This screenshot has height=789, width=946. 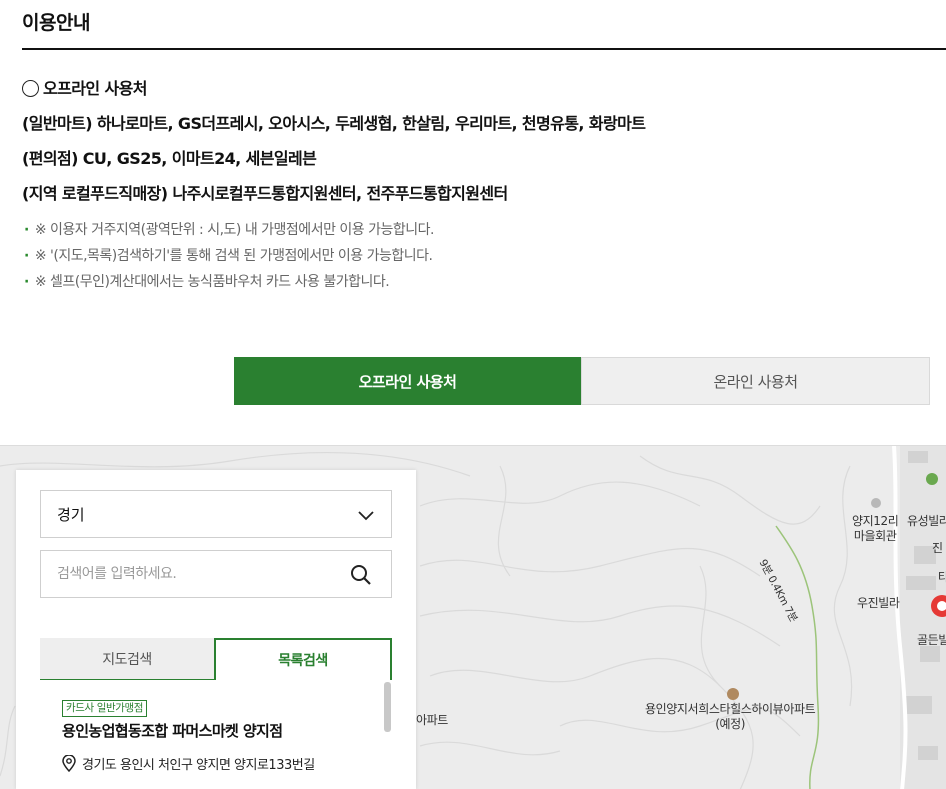 What do you see at coordinates (95, 88) in the screenshot?
I see `offline-heading-label: 오프라인 사용처` at bounding box center [95, 88].